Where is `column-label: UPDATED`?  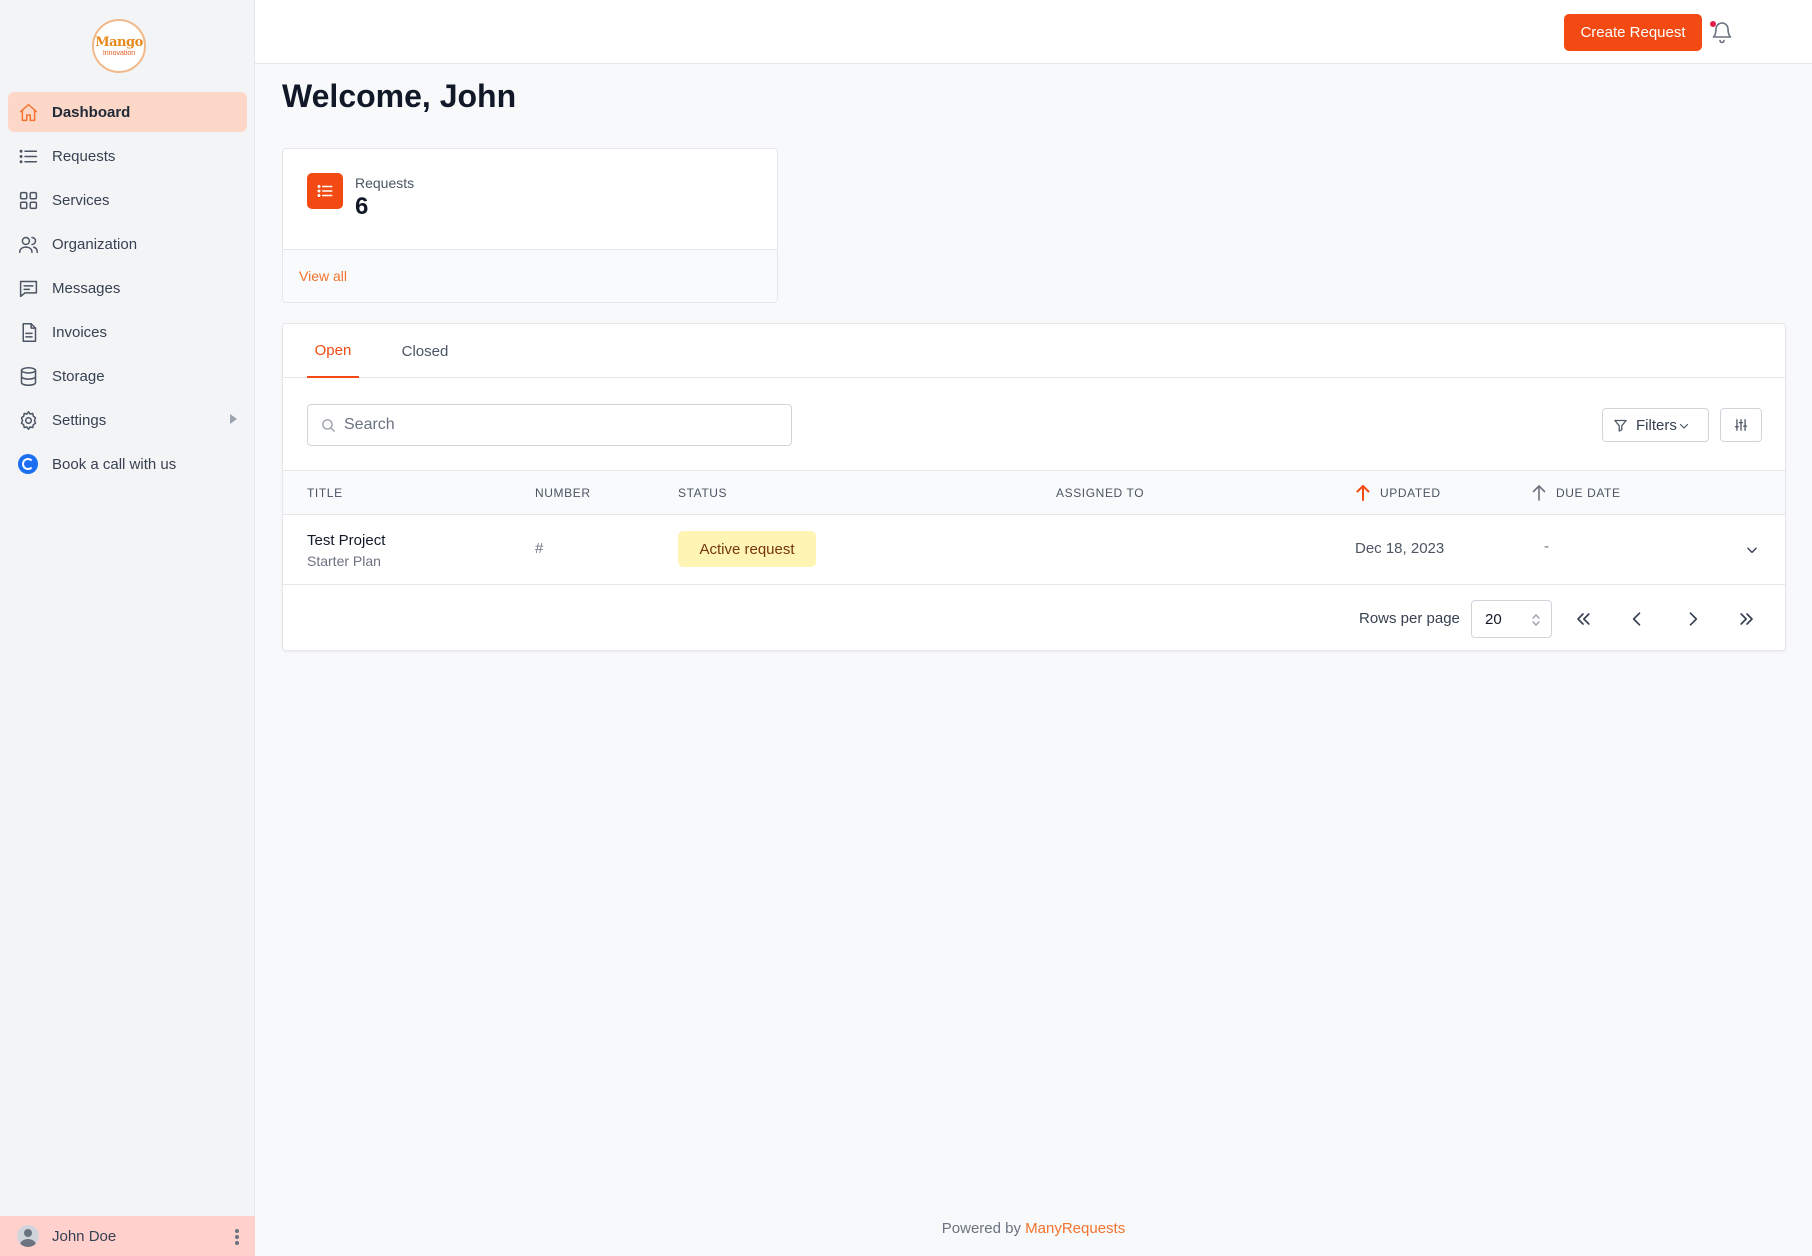
column-label: UPDATED is located at coordinates (1410, 493).